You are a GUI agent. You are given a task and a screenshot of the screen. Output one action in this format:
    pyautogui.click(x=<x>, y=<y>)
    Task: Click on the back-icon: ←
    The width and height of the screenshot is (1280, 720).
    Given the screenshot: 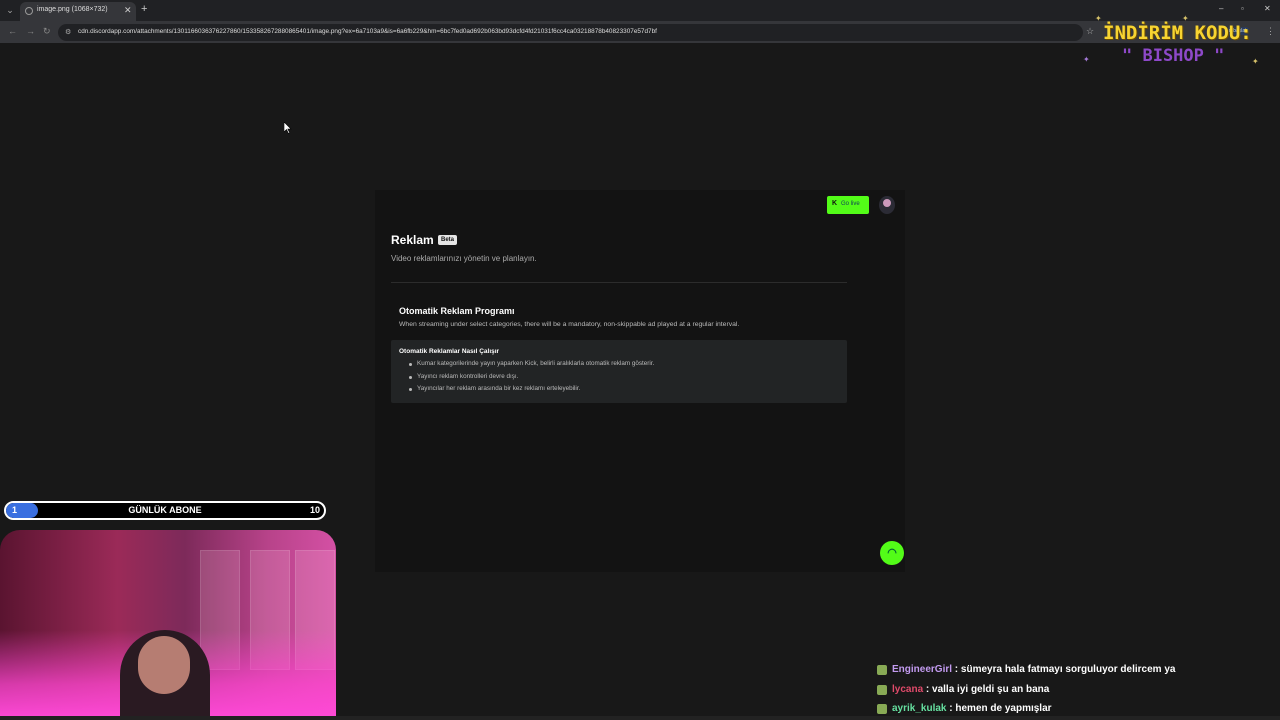 What is the action you would take?
    pyautogui.click(x=12, y=31)
    